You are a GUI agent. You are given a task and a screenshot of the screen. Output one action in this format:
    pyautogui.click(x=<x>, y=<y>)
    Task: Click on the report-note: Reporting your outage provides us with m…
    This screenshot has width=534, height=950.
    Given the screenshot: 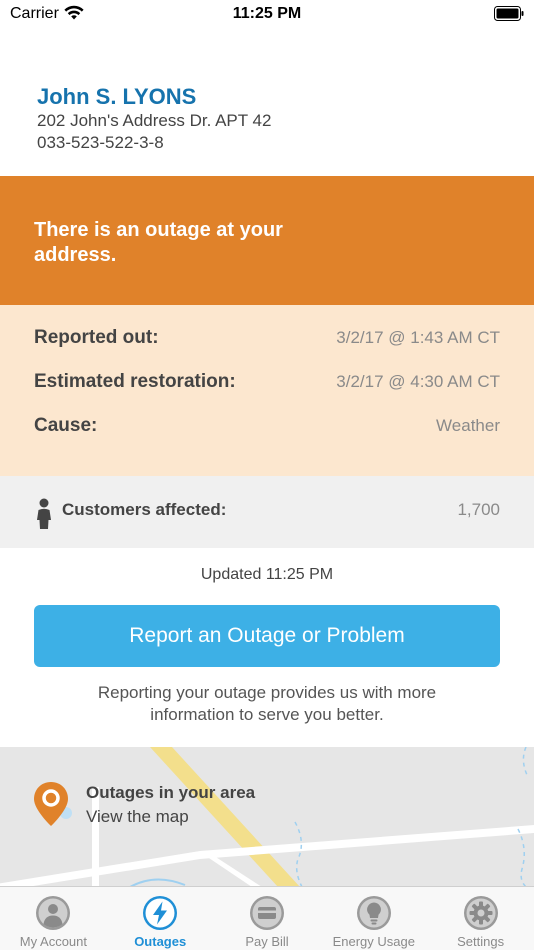 What is the action you would take?
    pyautogui.click(x=267, y=703)
    